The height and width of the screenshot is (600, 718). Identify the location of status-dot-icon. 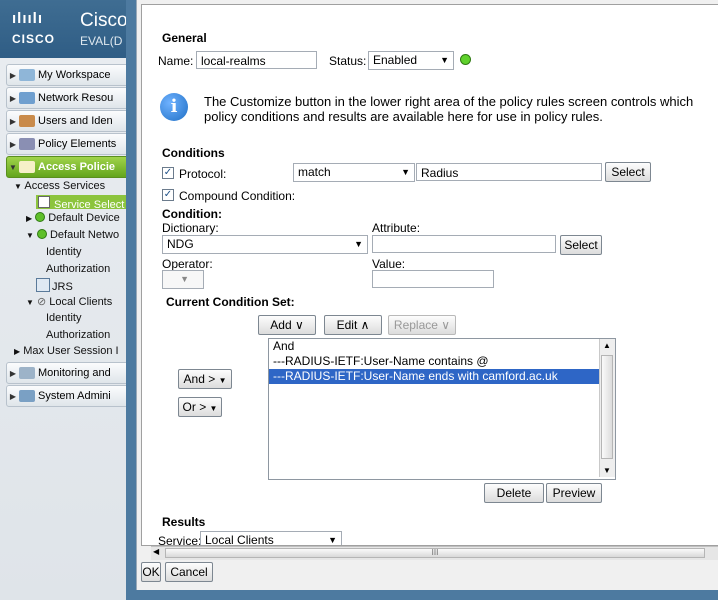
(41, 234).